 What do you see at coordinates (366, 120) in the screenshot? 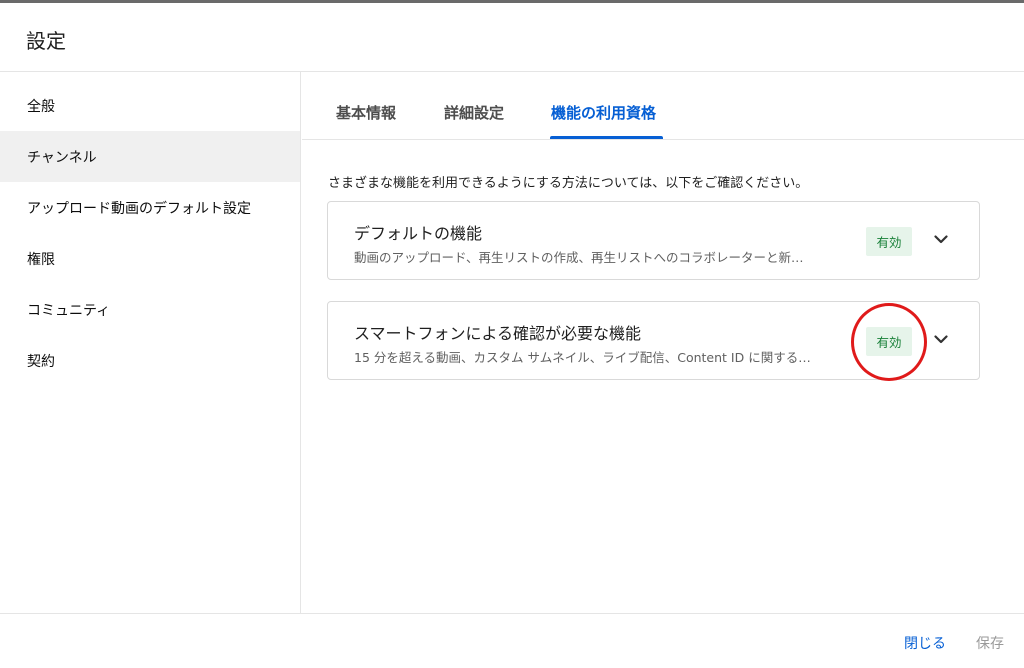
I see `tab-basic-info: 基本情報` at bounding box center [366, 120].